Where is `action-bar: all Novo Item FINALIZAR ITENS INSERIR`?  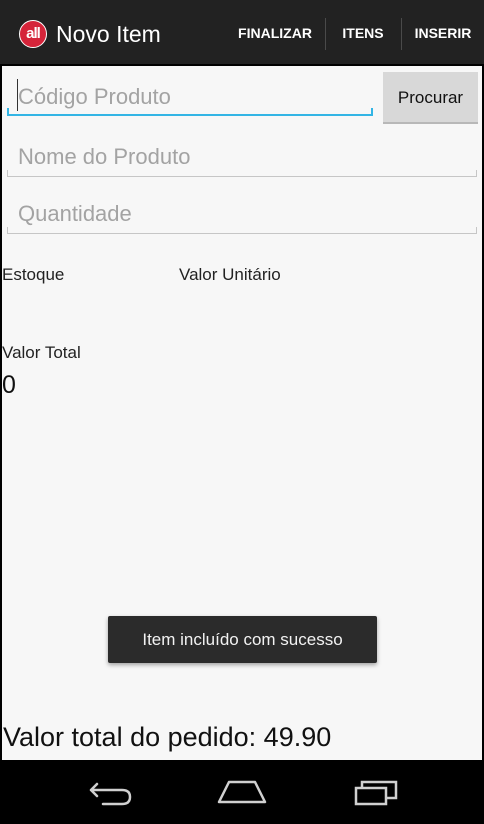 action-bar: all Novo Item FINALIZAR ITENS INSERIR is located at coordinates (242, 33).